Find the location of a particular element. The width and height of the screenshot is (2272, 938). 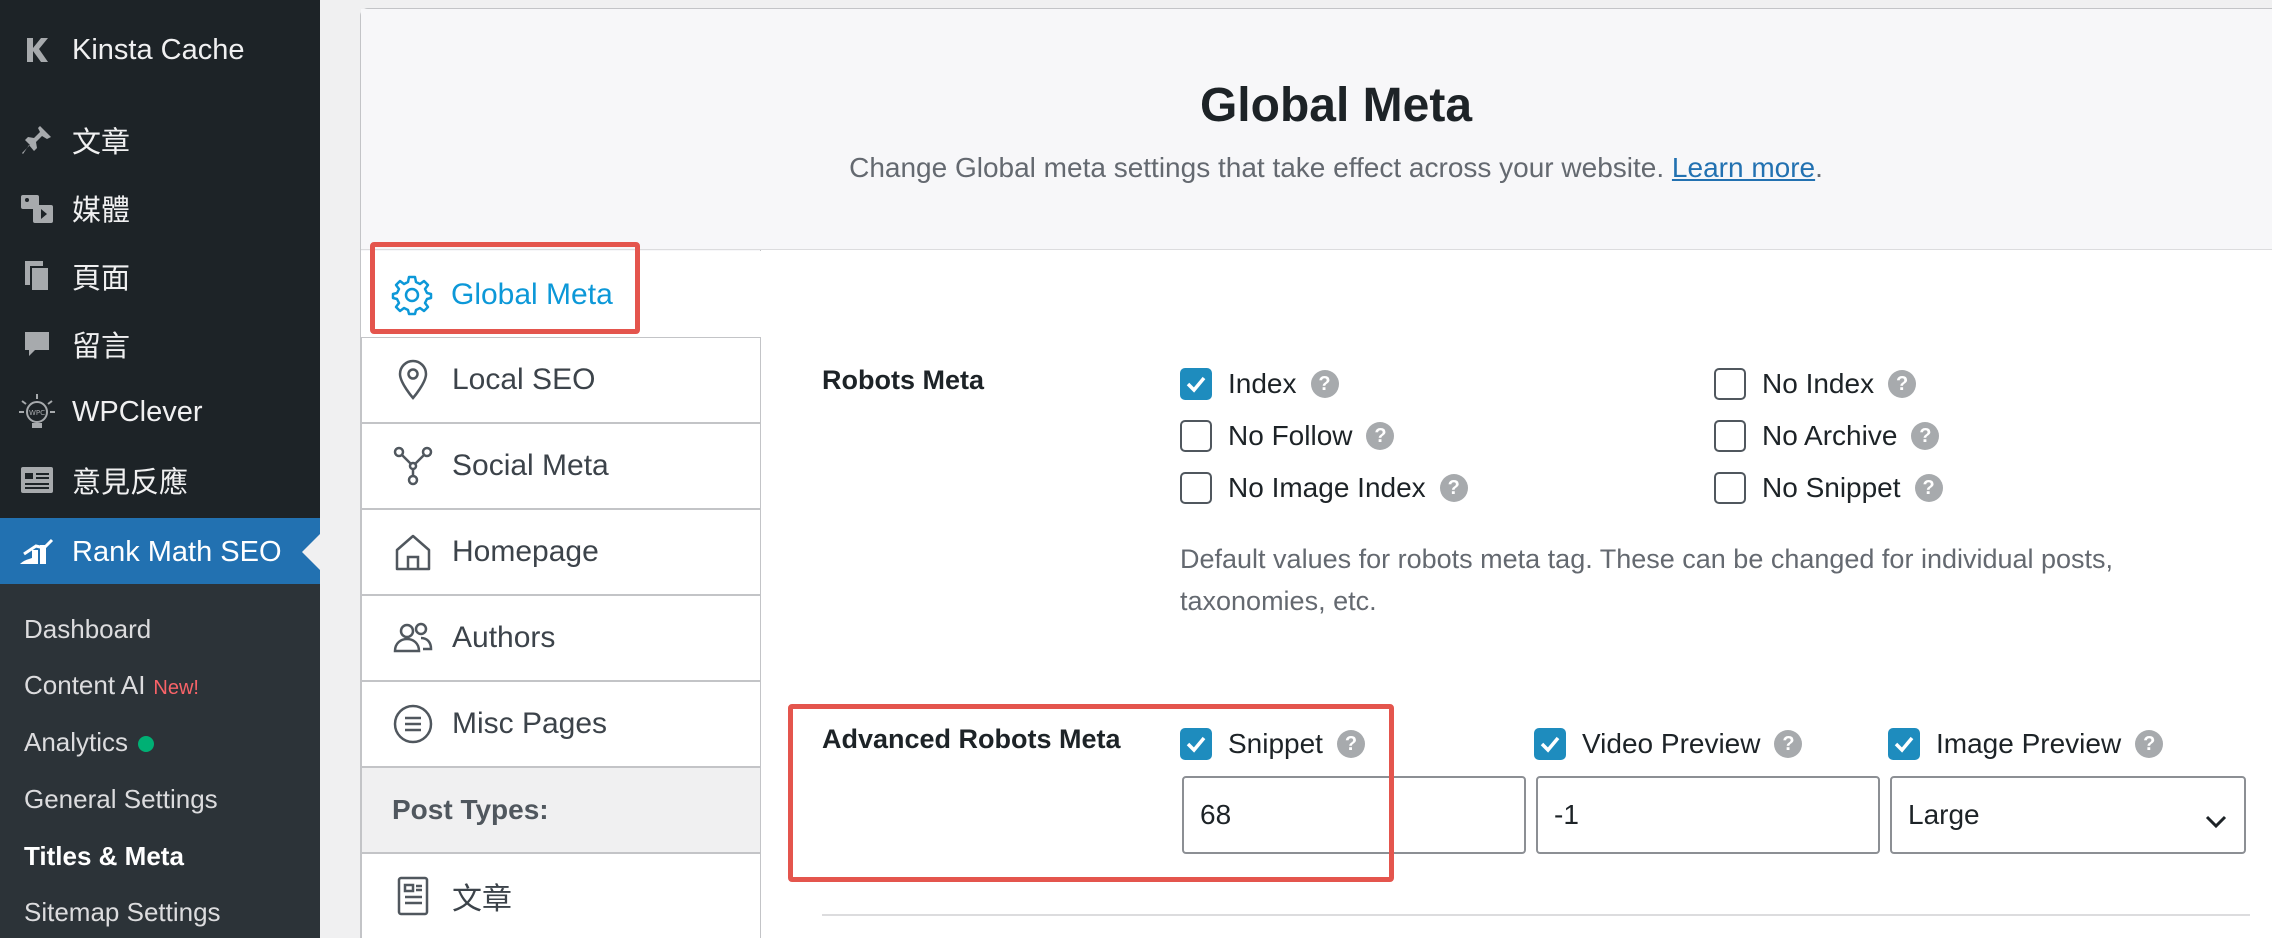

advanced-robots-label: Advanced Robots Meta is located at coordinates (971, 739).